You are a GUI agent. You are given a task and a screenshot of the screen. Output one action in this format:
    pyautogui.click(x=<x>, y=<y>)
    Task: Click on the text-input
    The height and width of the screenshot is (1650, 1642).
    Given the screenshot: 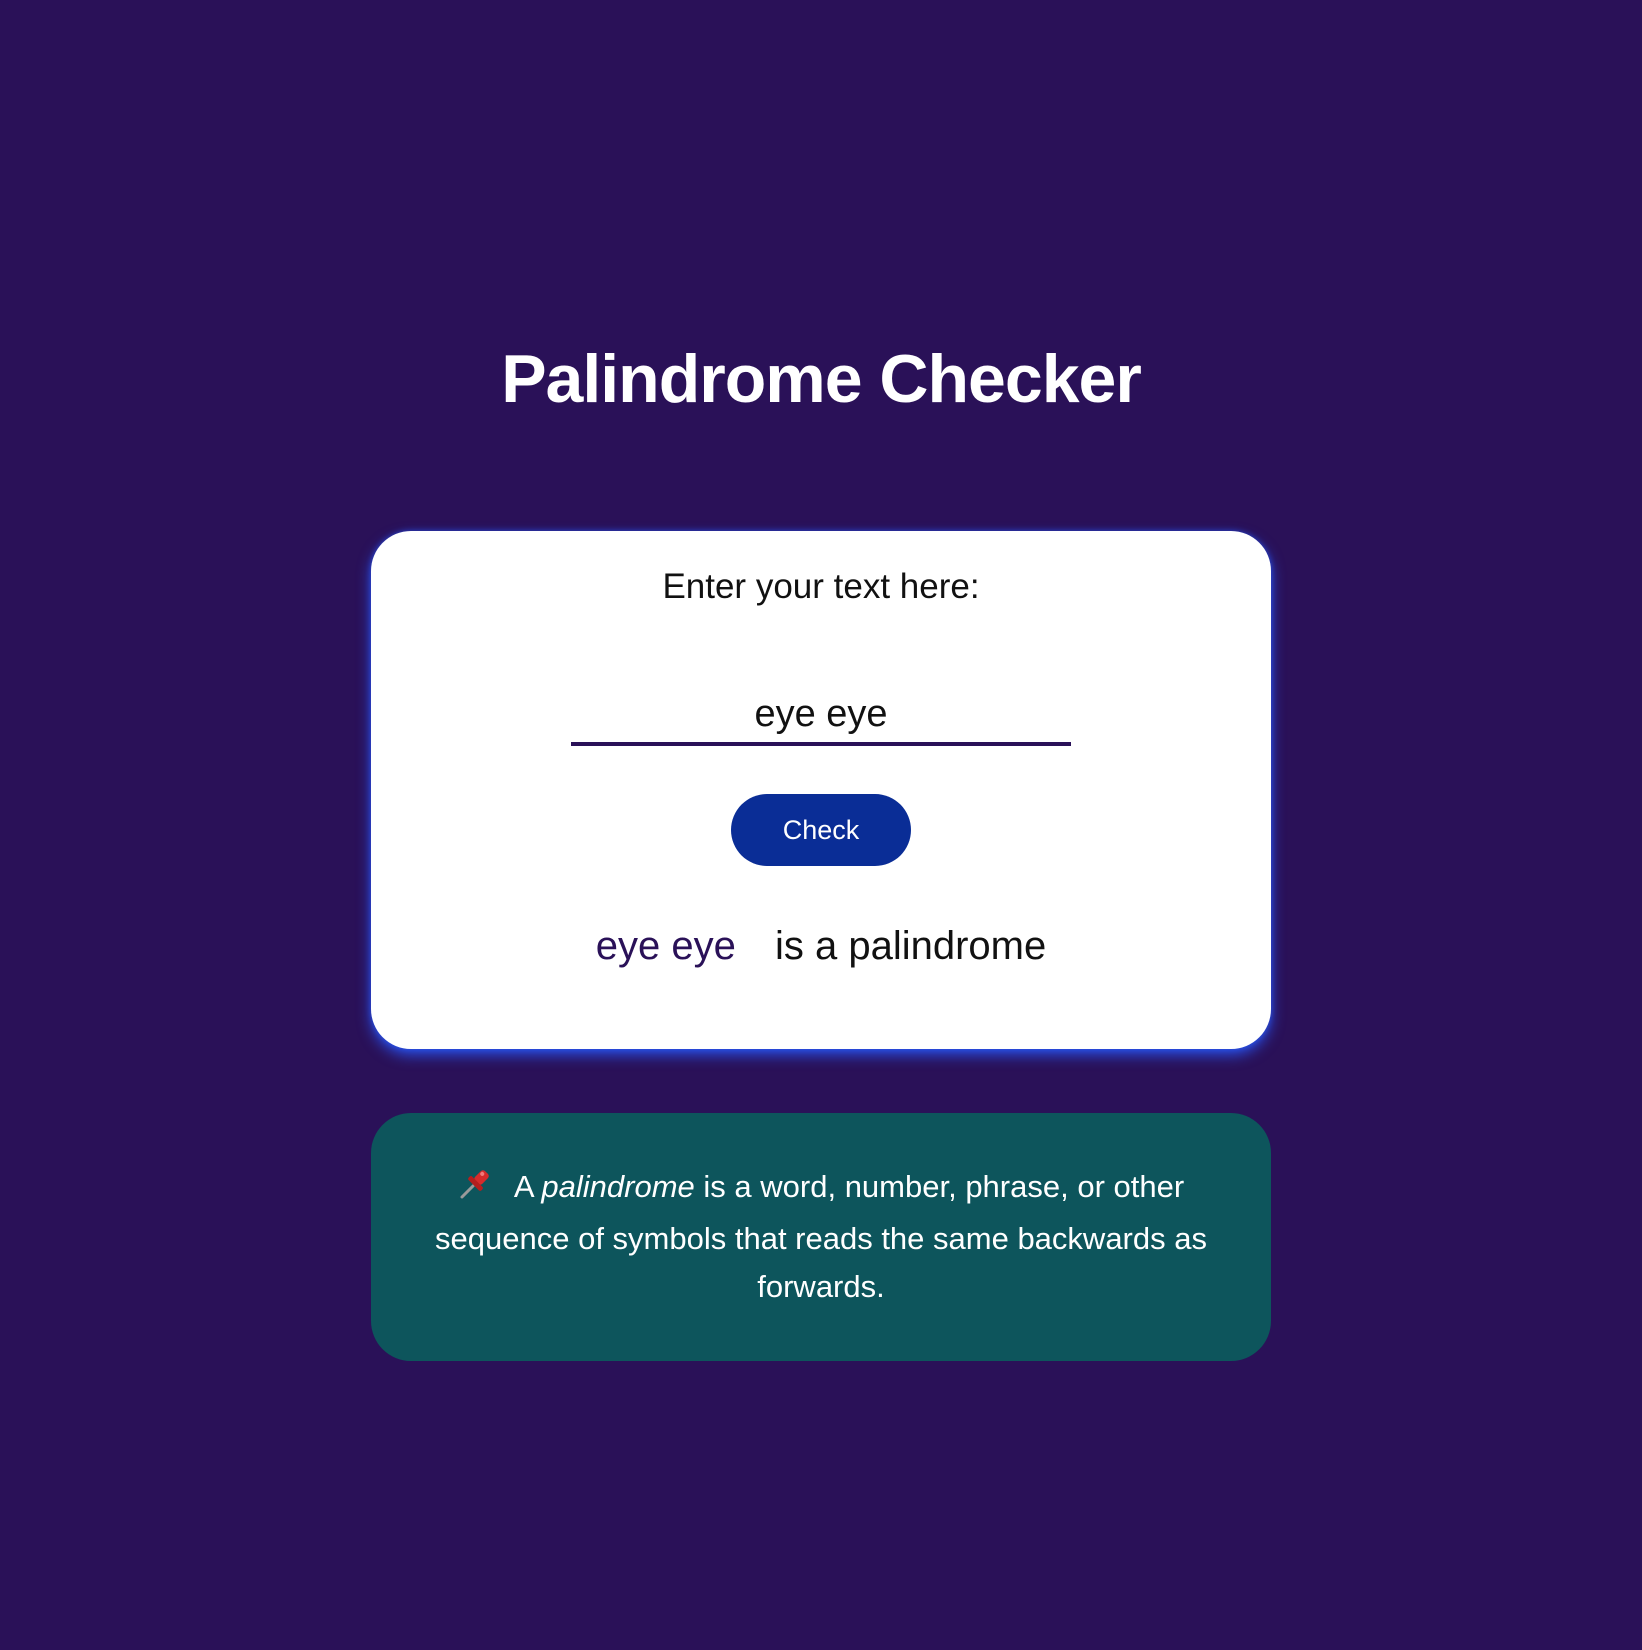 What is the action you would take?
    pyautogui.click(x=821, y=716)
    